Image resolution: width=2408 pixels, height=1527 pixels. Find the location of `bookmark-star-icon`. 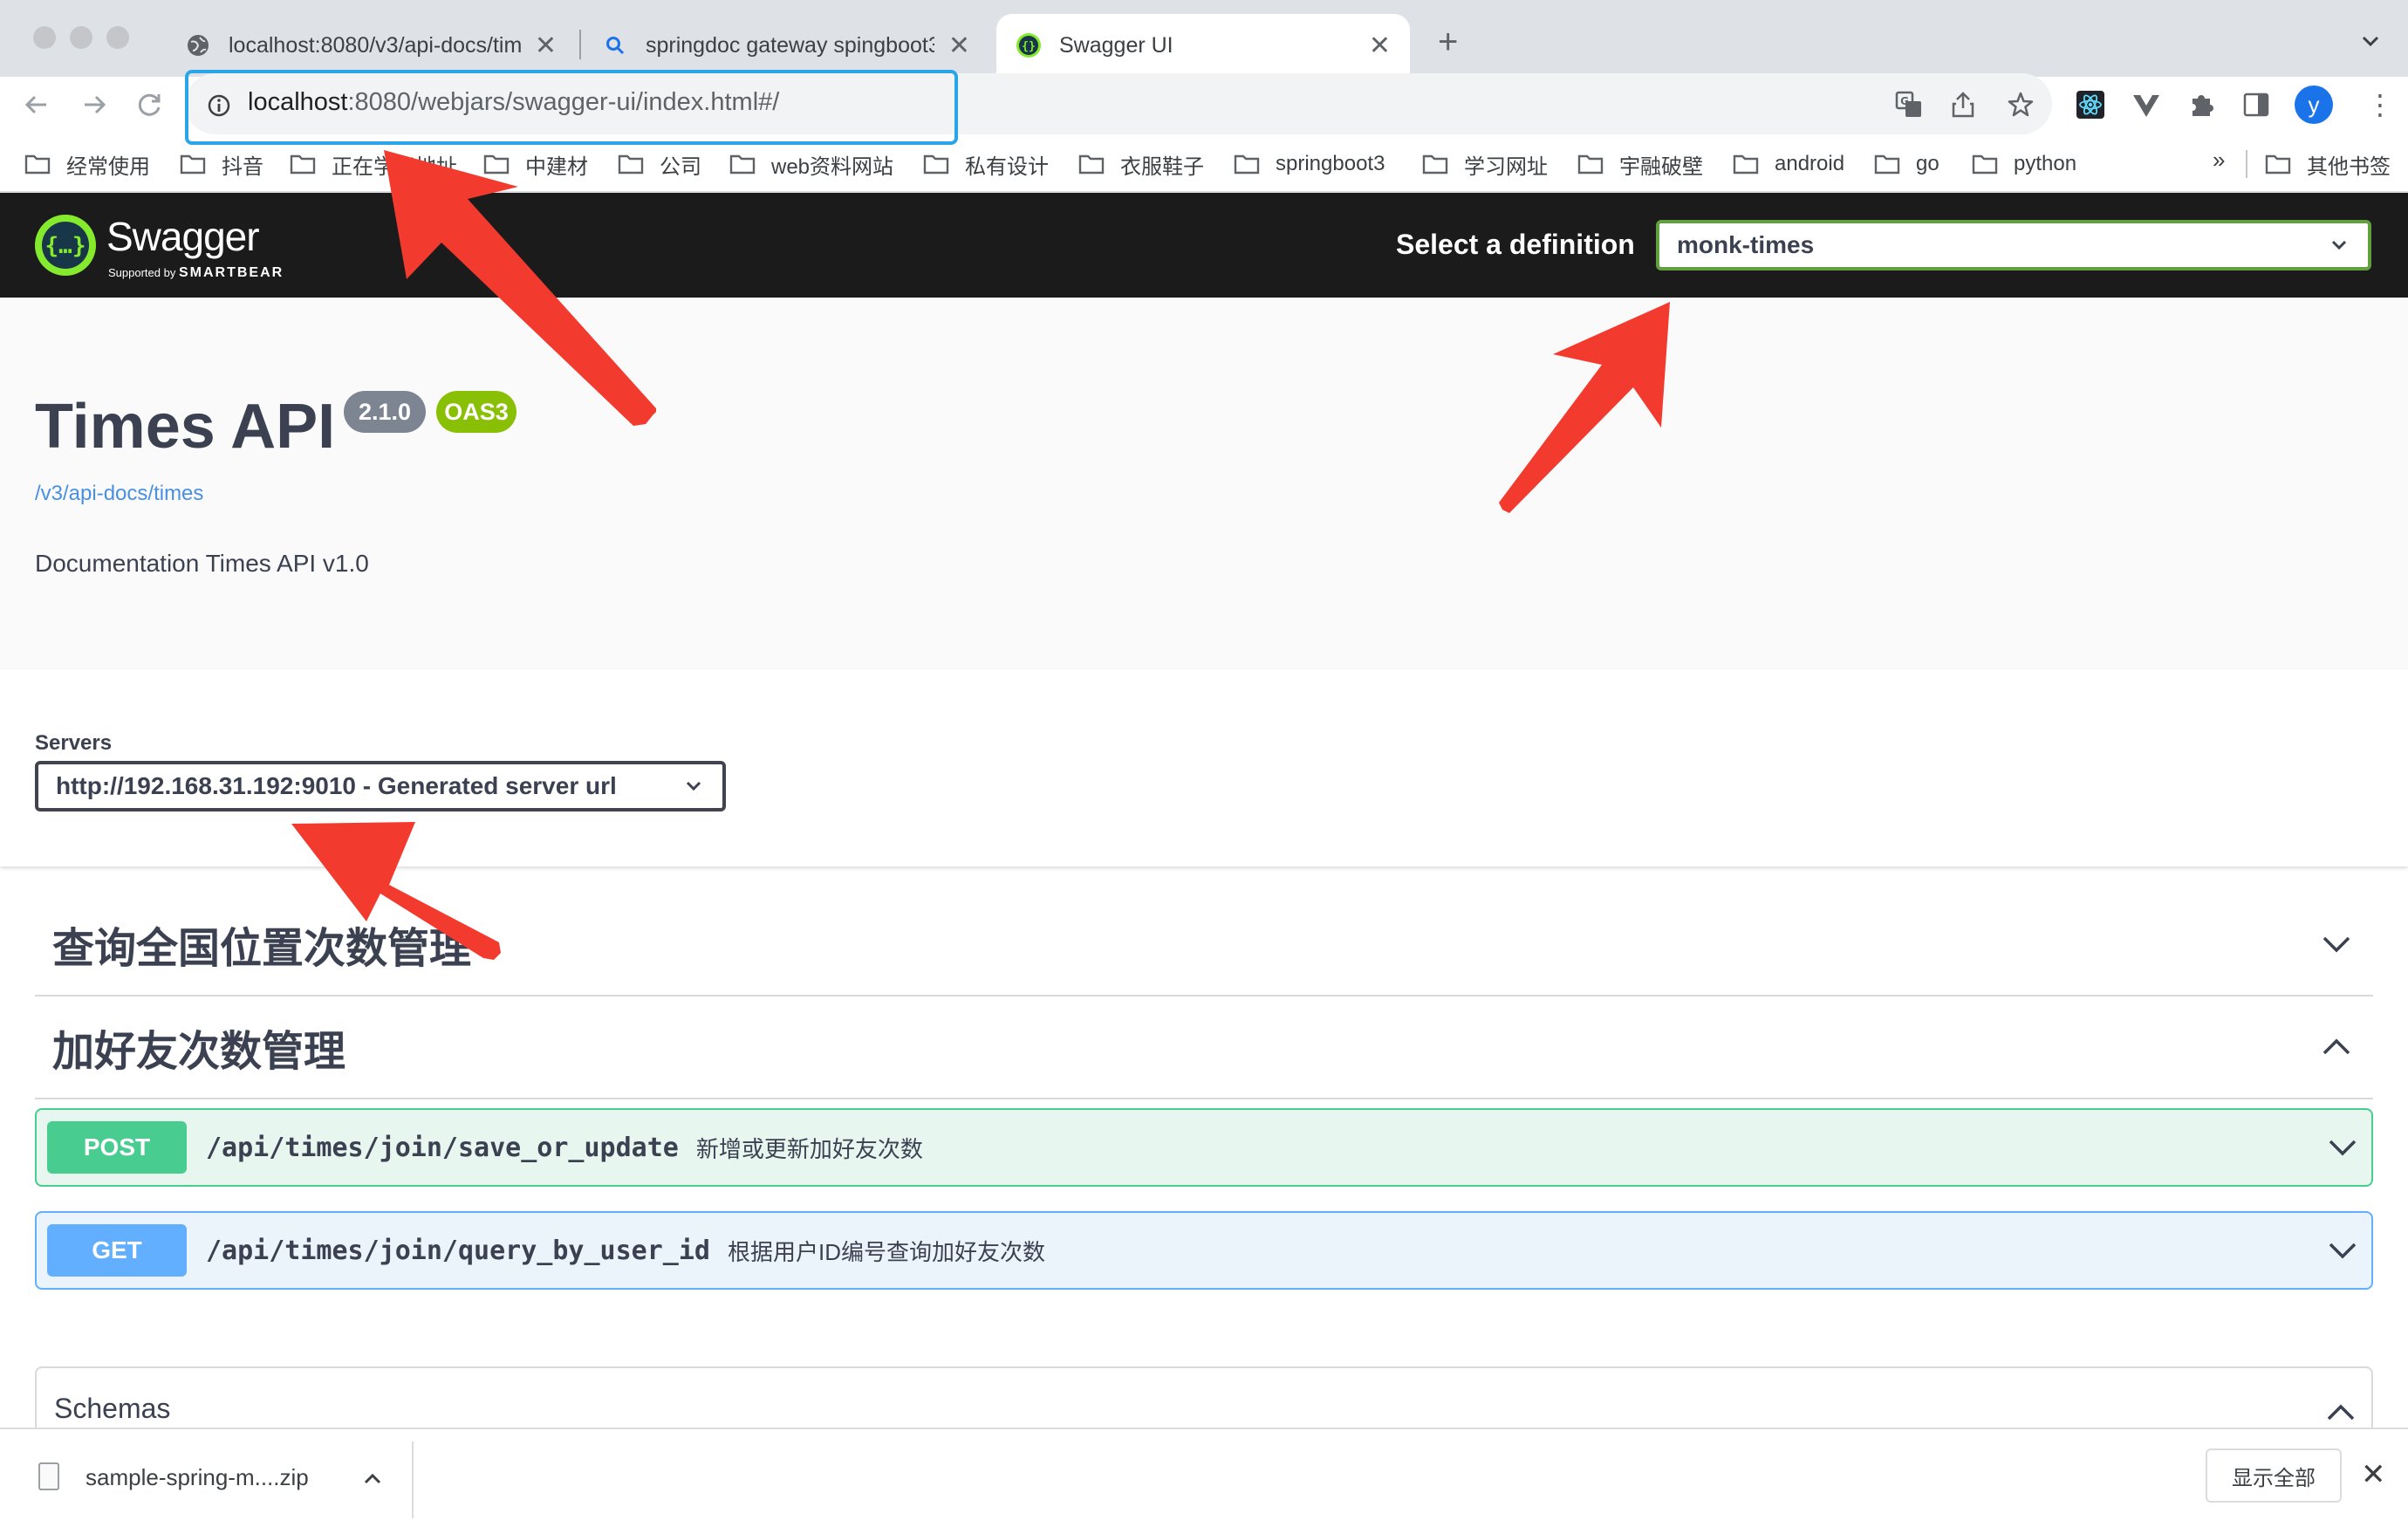

bookmark-star-icon is located at coordinates (2021, 104).